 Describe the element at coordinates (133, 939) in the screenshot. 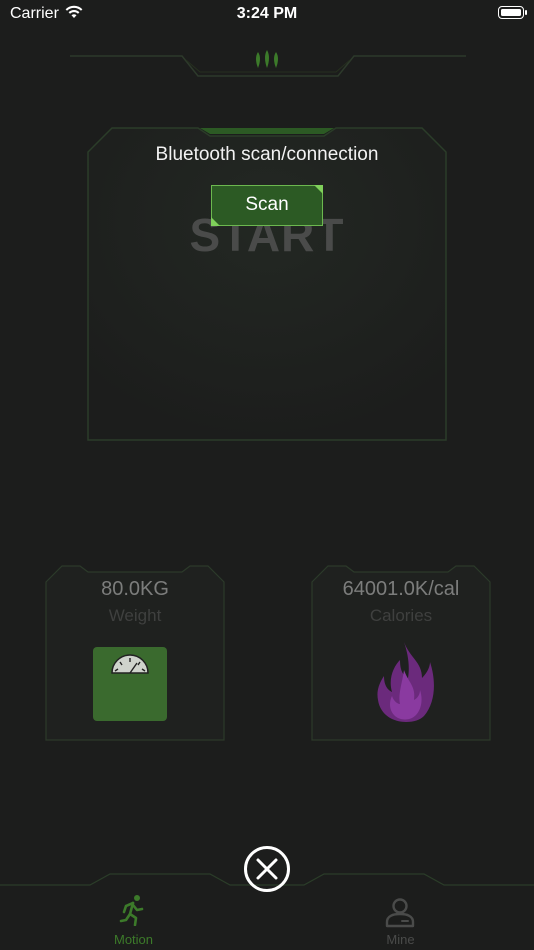

I see `tab-motion-label: Motion` at that location.